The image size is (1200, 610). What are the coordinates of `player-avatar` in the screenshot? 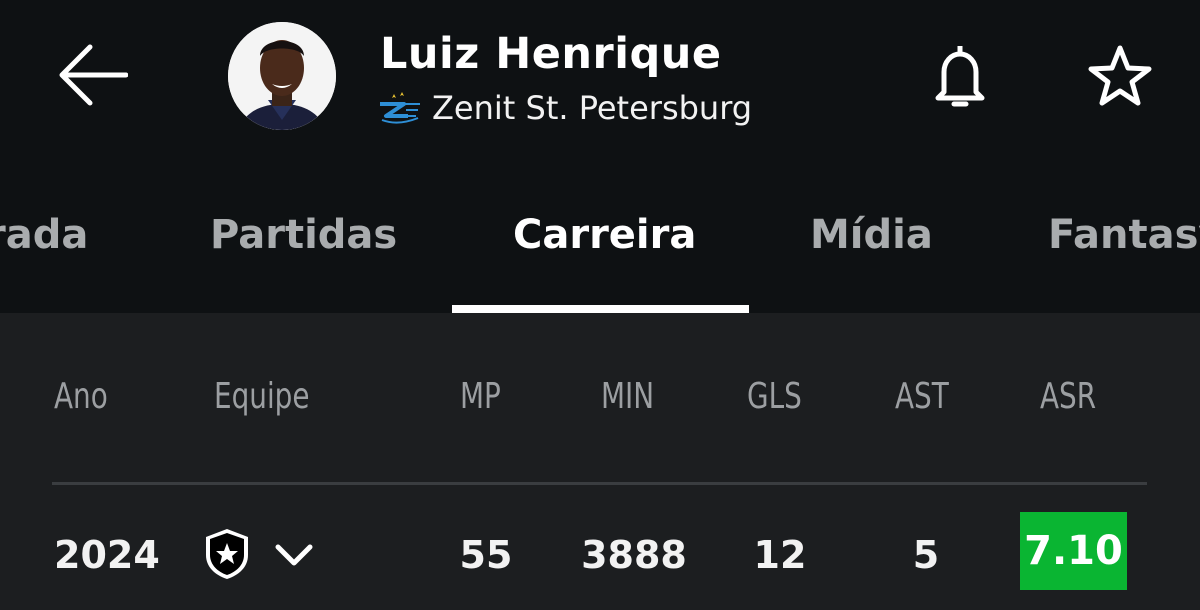 It's located at (282, 76).